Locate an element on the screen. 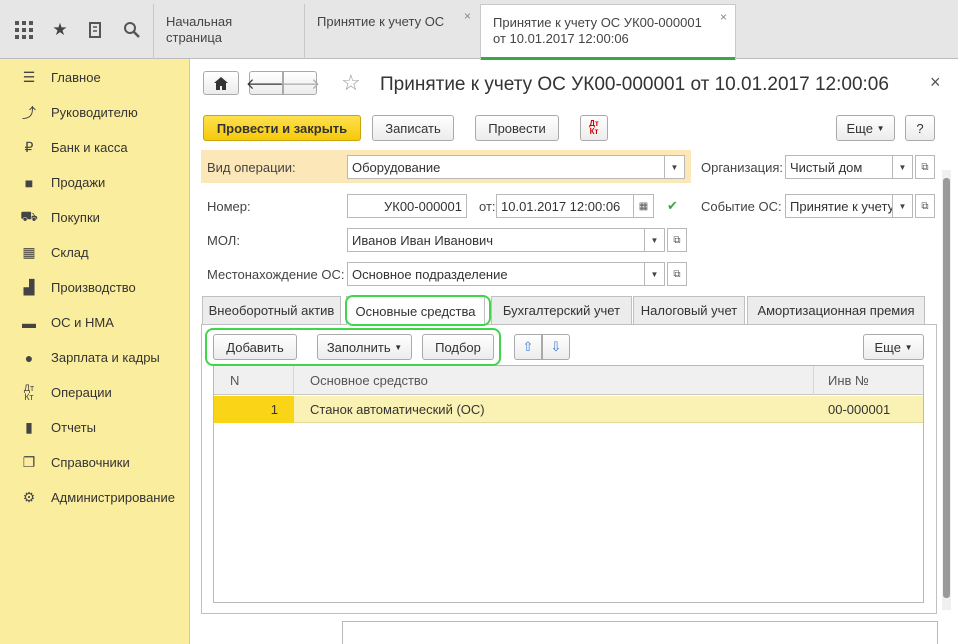 This screenshot has height=644, width=958. sidebar-item-directories: ❐ Справочники is located at coordinates (95, 462).